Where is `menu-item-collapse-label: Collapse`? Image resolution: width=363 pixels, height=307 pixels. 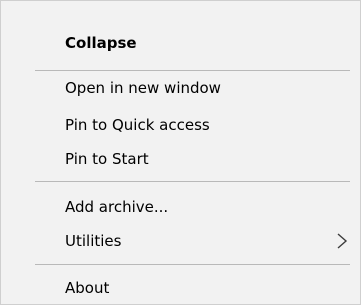 menu-item-collapse-label: Collapse is located at coordinates (101, 43).